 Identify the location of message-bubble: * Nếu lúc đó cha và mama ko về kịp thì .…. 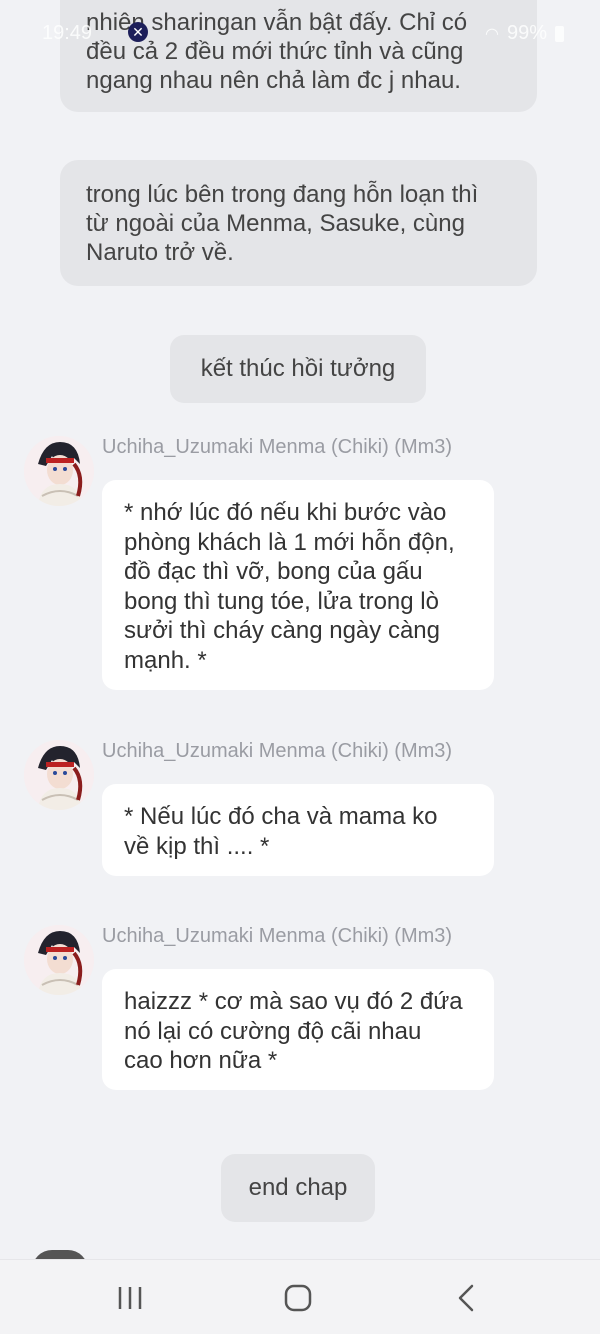
(298, 830).